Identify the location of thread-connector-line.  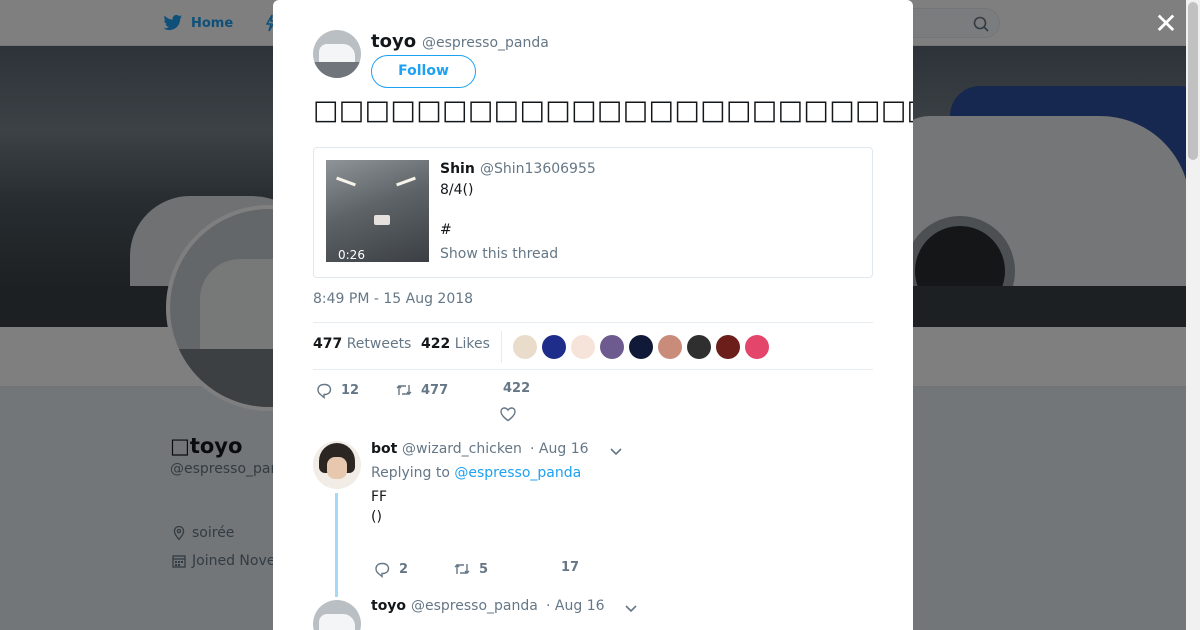
(336, 545).